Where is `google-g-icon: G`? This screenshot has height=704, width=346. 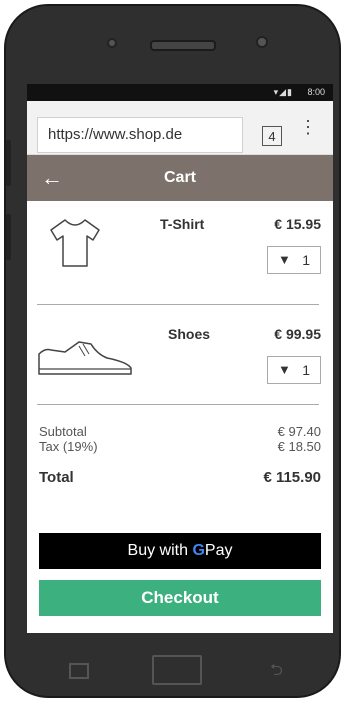 google-g-icon: G is located at coordinates (198, 550).